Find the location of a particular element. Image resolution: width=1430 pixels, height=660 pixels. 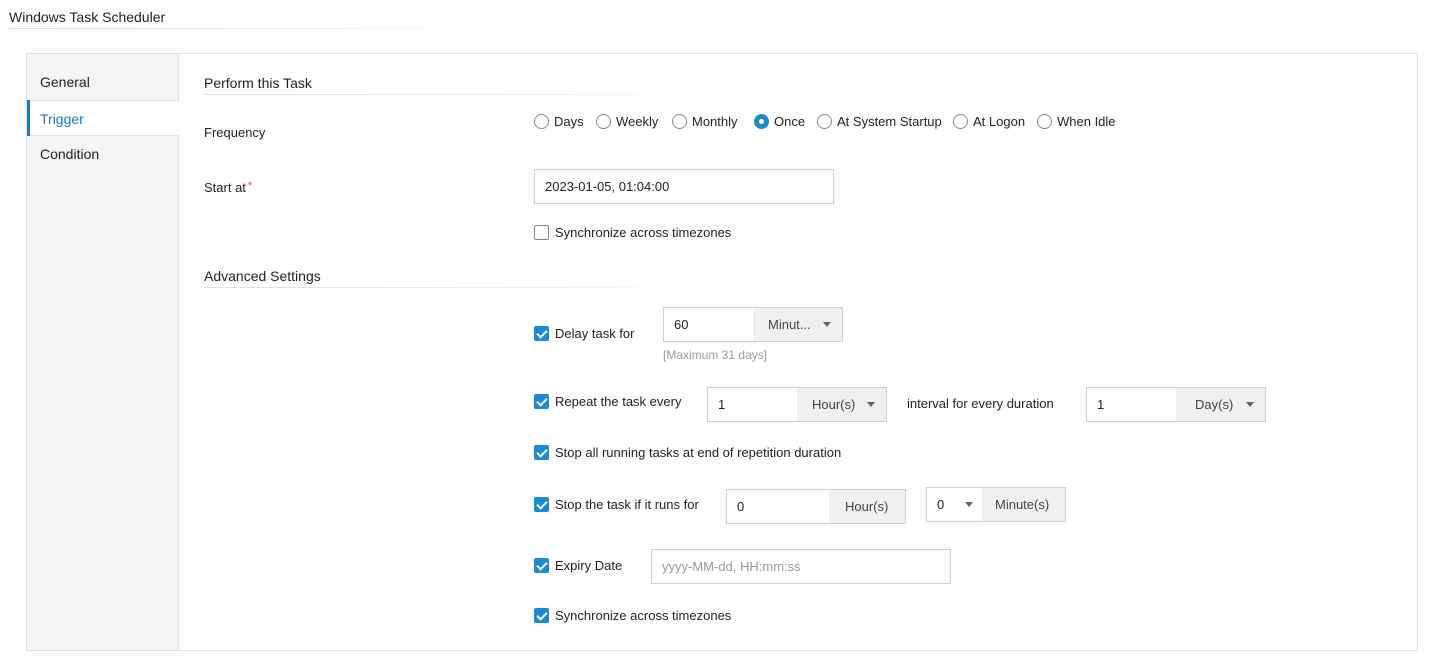

sync-timezones-checkbox-row: Synchronize across timezones is located at coordinates (632, 232).